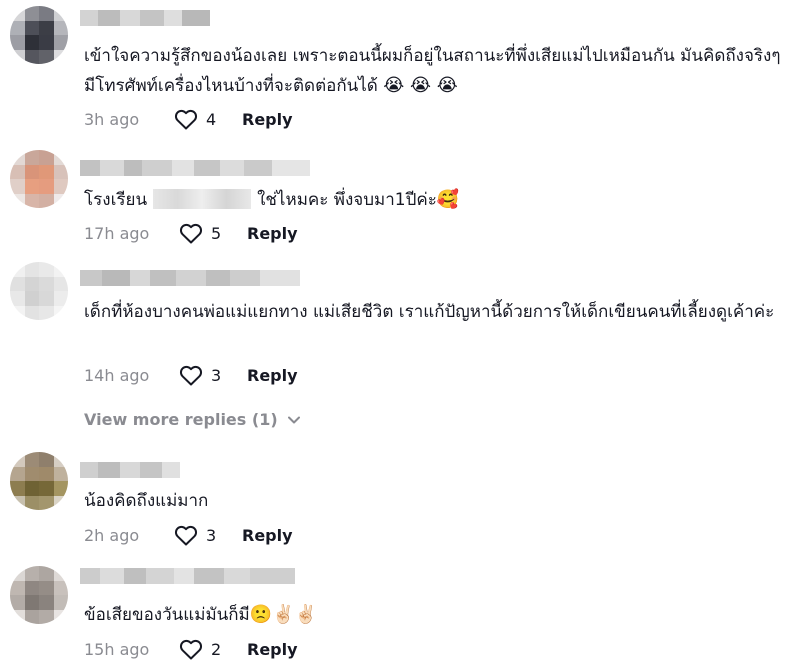  I want to click on comment-text: โรงเรียน ใช่ไหมคะ พึ่งจบมา1ปีค่ะ🥰, so click(272, 199).